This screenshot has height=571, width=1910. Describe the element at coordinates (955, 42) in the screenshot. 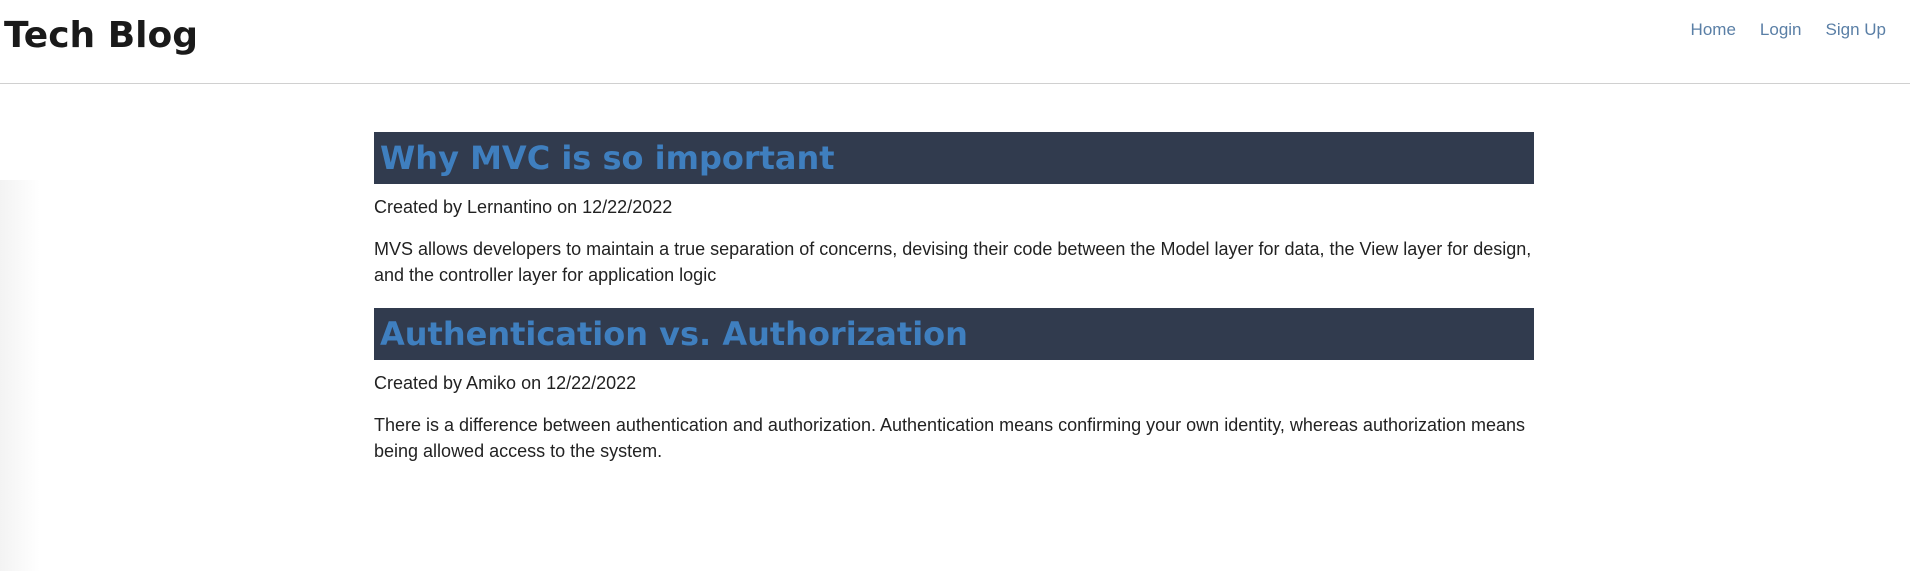

I see `site-header: Tech Blog Home Login Sign Up` at that location.